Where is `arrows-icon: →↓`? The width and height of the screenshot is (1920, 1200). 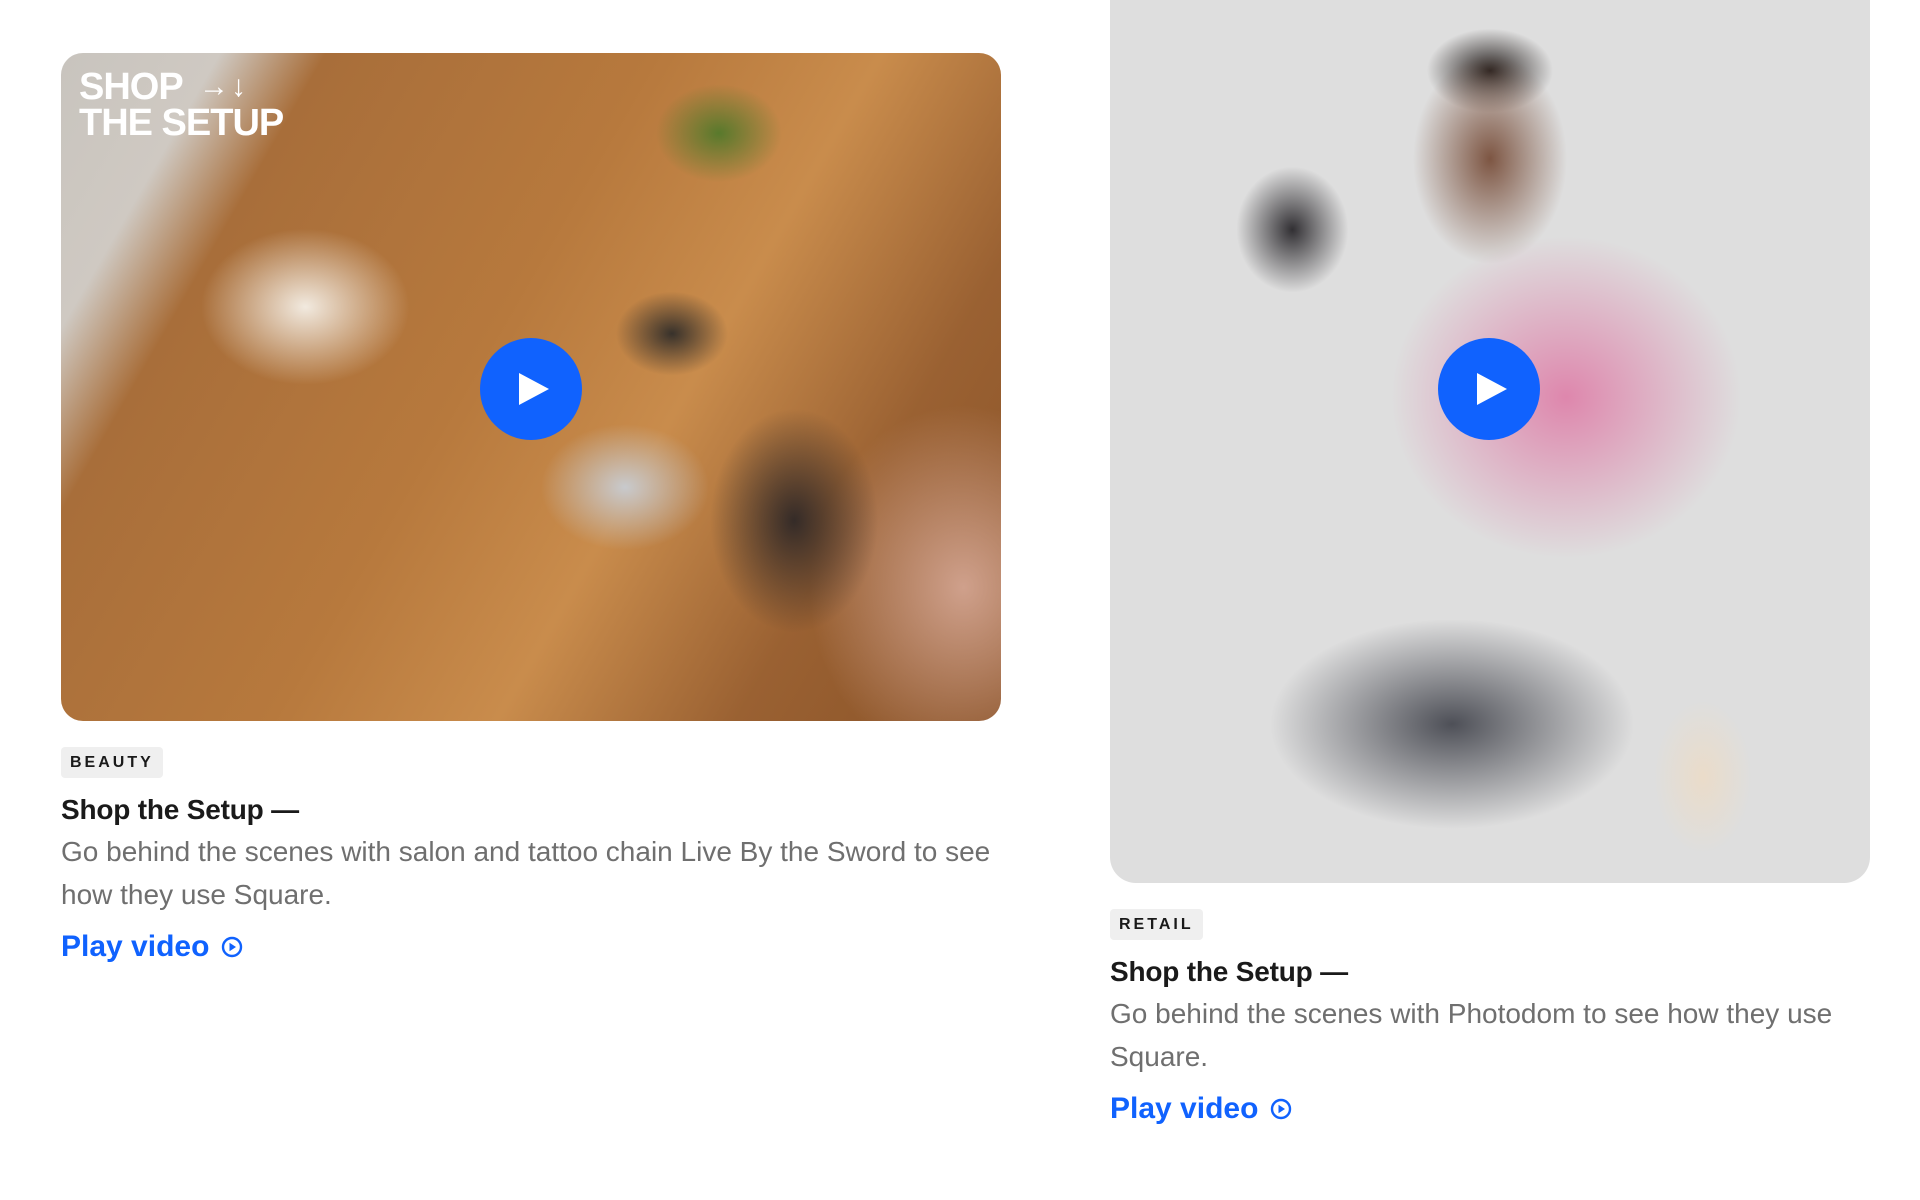
arrows-icon: →↓ is located at coordinates (223, 86).